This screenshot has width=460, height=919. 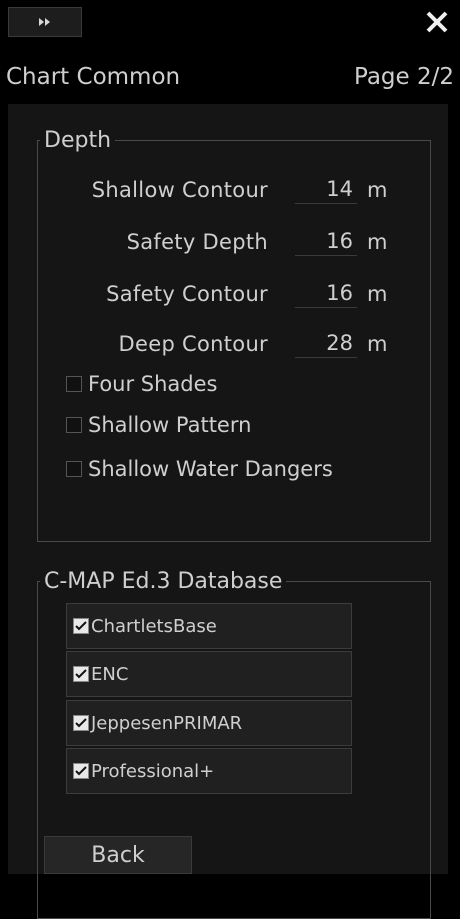 I want to click on db-item-label: ENC, so click(x=110, y=674).